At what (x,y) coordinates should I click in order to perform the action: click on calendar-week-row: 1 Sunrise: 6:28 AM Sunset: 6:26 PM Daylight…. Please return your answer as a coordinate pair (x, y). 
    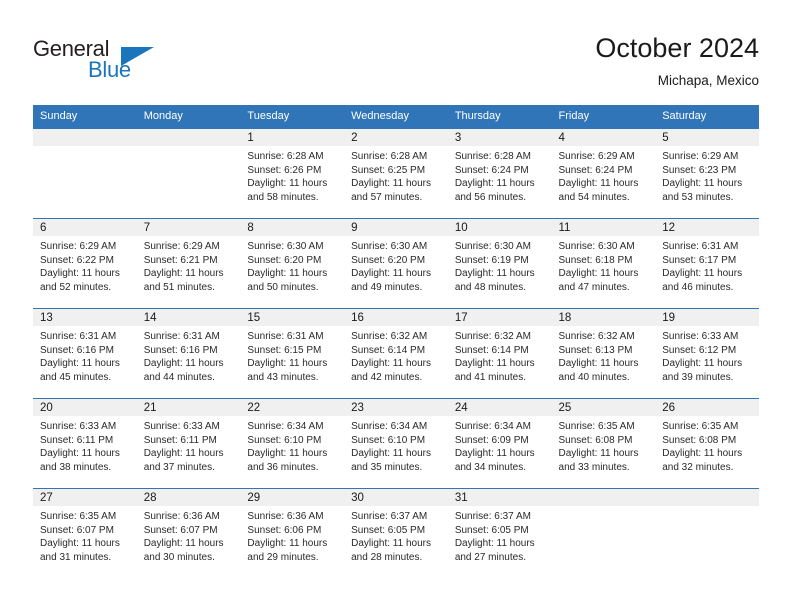
    Looking at the image, I should click on (396, 173).